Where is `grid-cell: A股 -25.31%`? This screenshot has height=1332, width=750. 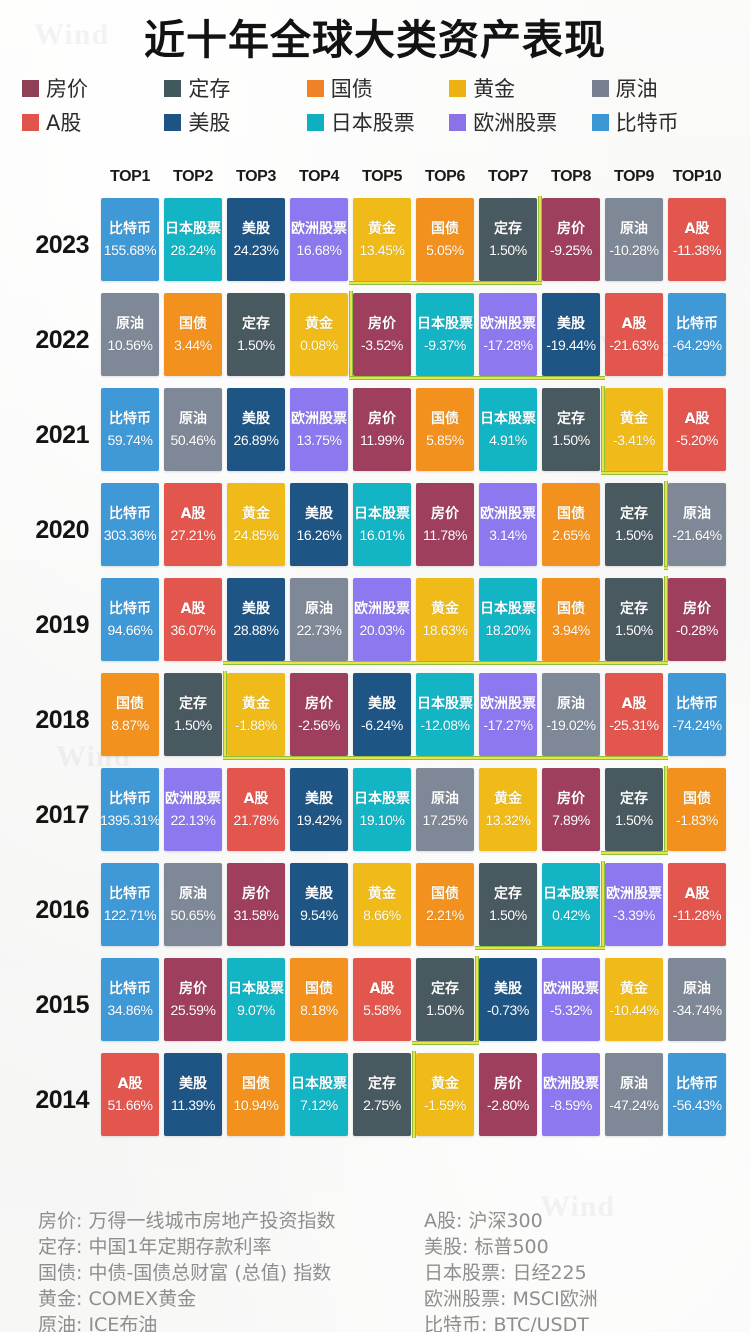
grid-cell: A股 -25.31% is located at coordinates (634, 714).